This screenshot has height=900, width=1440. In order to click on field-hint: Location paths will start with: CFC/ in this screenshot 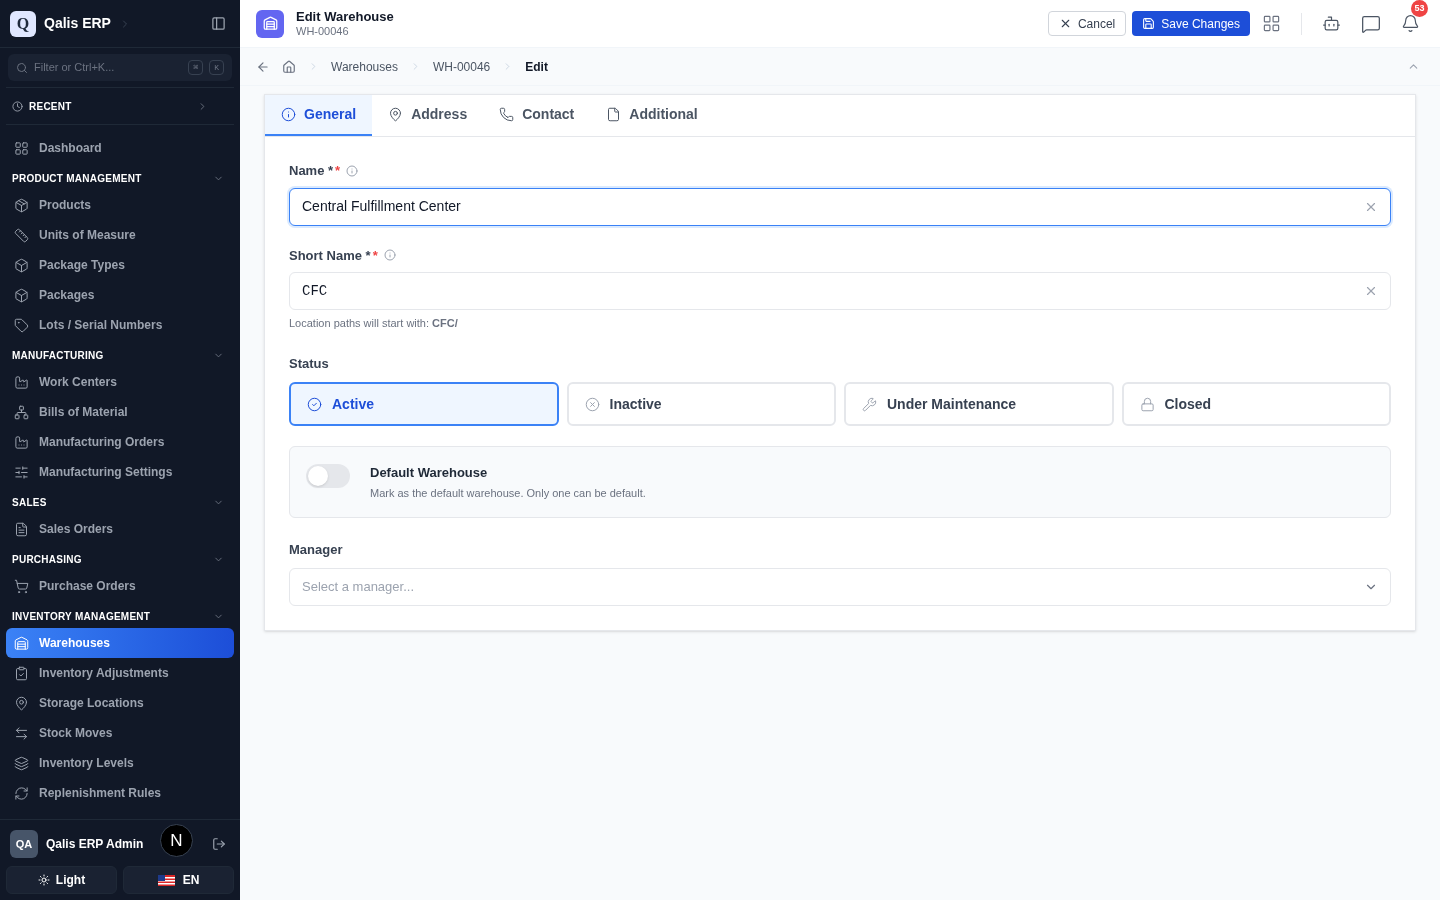, I will do `click(374, 323)`.